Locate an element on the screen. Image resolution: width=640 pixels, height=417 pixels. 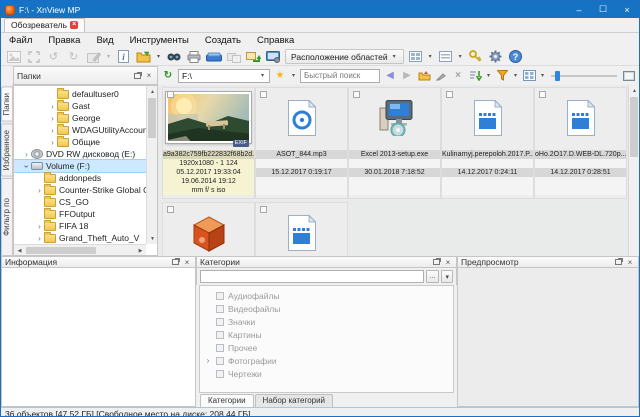
category-row-photos: › Фотографии is located at coordinates (328, 360).